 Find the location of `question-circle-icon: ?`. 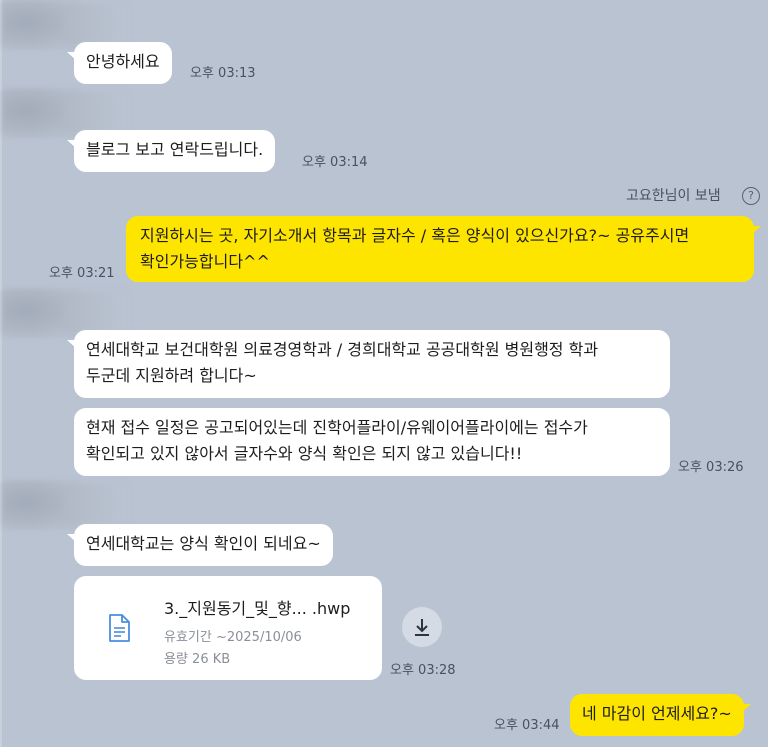

question-circle-icon: ? is located at coordinates (751, 196).